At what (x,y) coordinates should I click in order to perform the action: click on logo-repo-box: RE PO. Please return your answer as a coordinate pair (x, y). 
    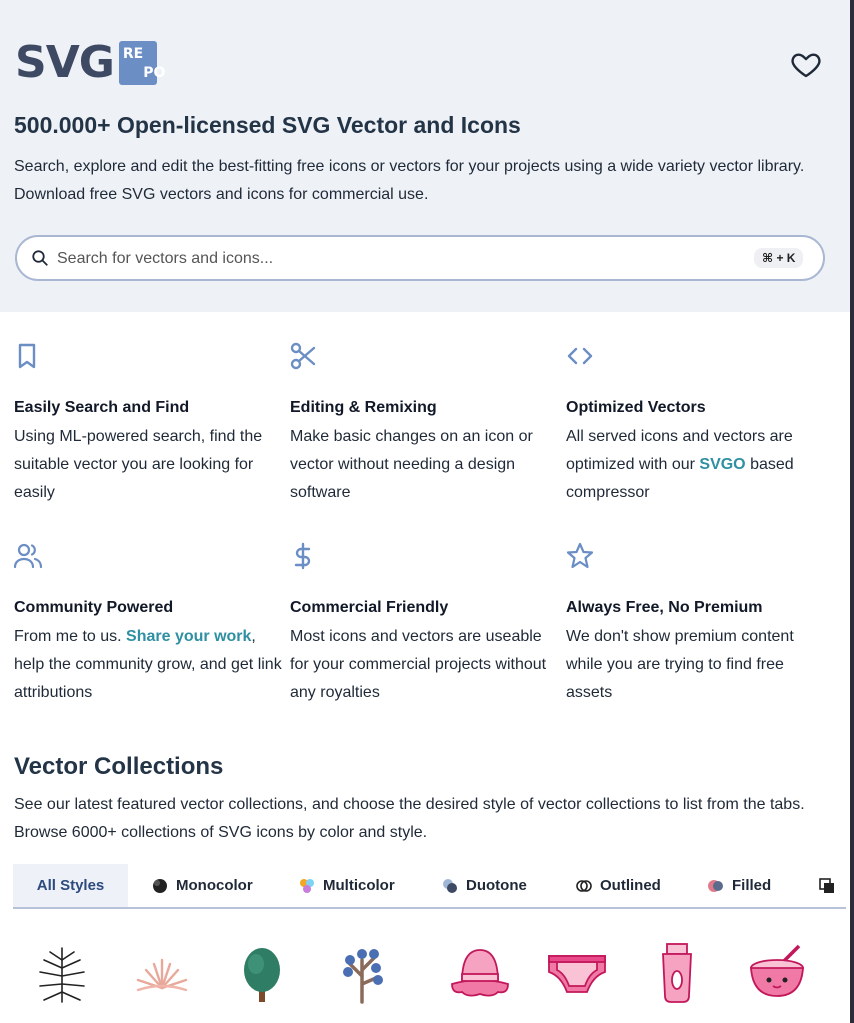
    Looking at the image, I should click on (141, 63).